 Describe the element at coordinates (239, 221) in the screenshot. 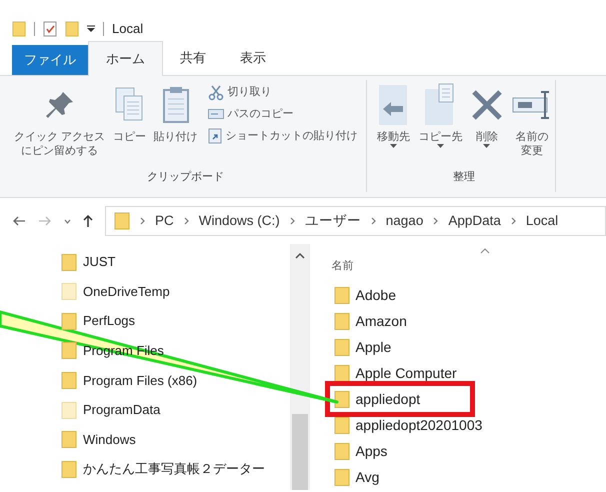

I see `breadcrumb: Windows (C:)` at that location.